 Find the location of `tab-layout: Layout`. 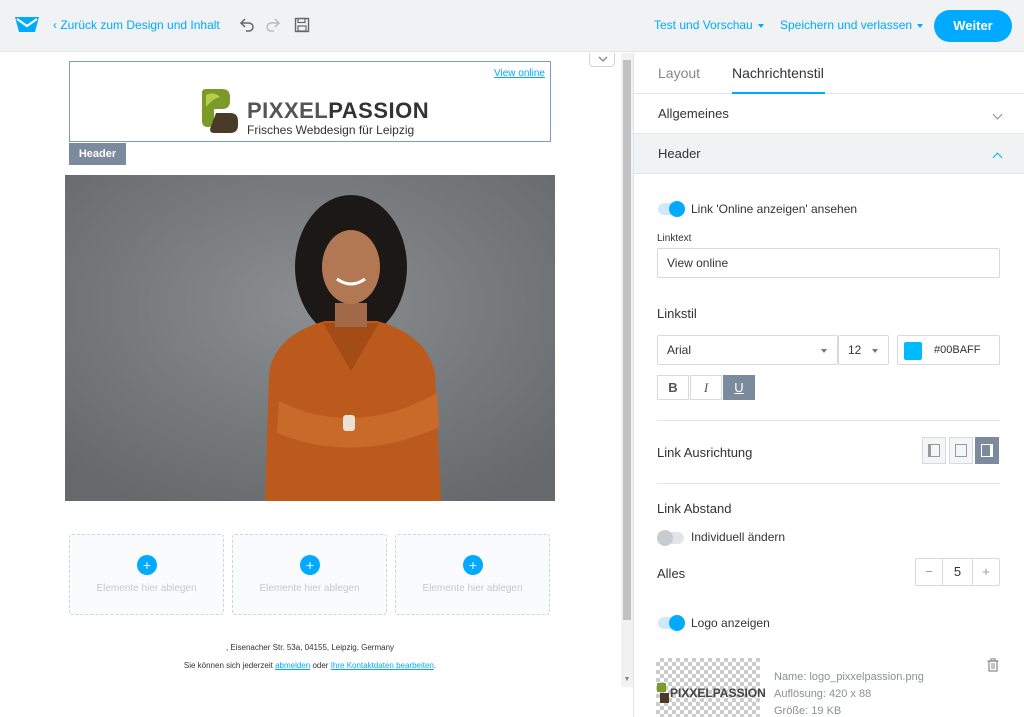

tab-layout: Layout is located at coordinates (679, 73).